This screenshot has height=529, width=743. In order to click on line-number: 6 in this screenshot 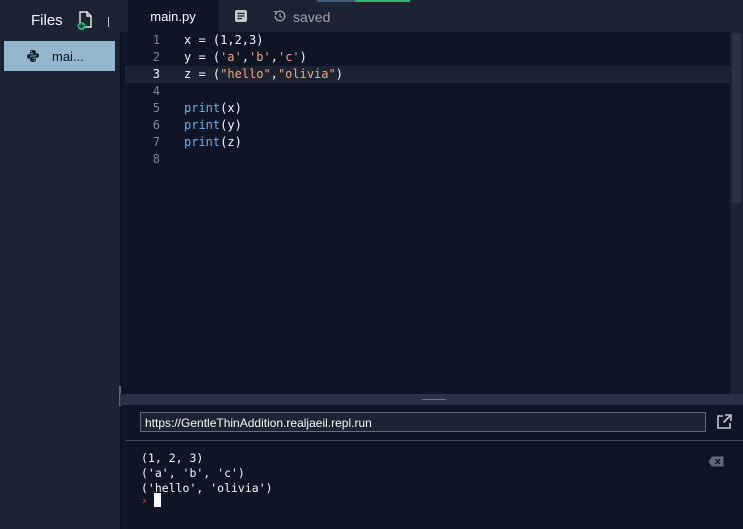, I will do `click(156, 125)`.